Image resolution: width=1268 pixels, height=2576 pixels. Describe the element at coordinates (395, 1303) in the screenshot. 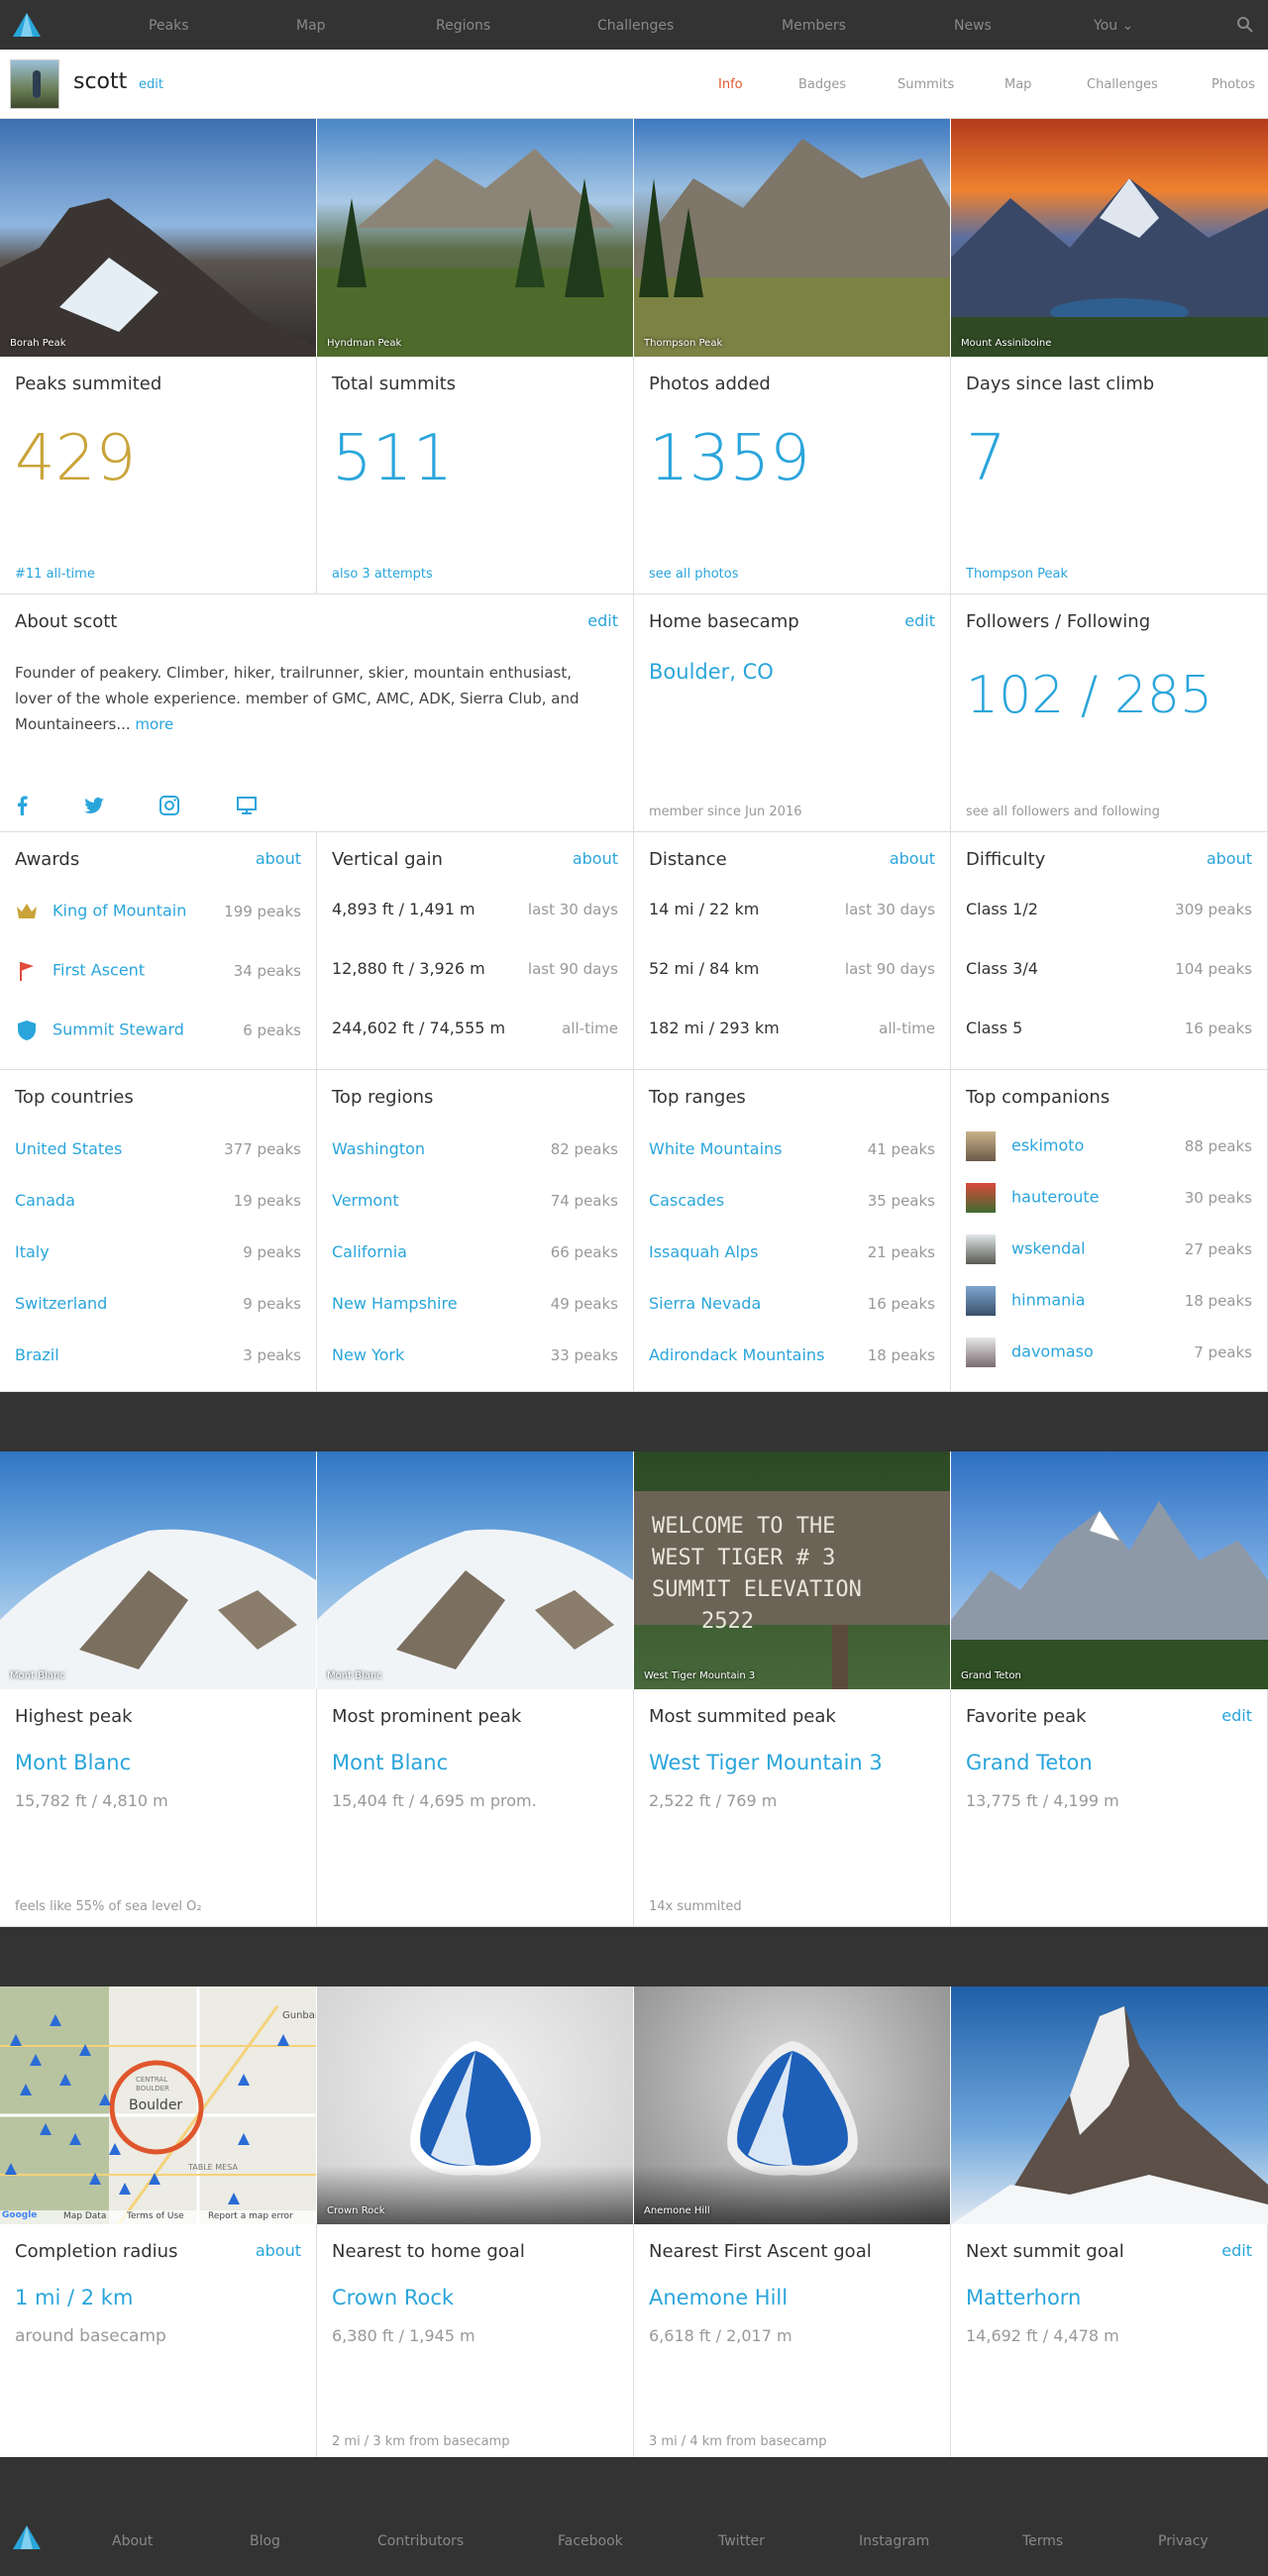

I see `region-link: New Hampshire` at that location.